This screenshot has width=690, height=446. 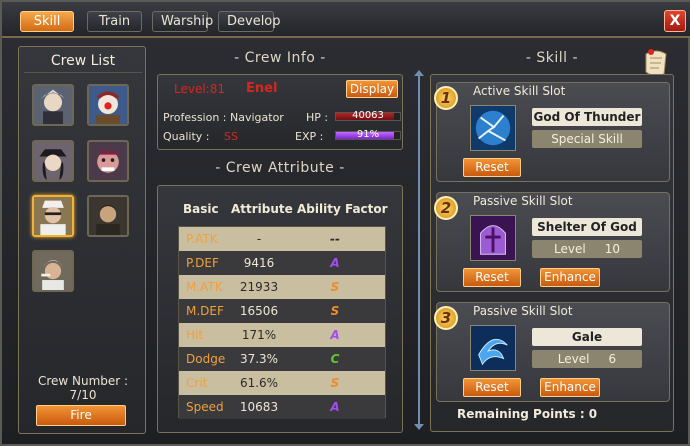 I want to click on attribute-row: Hit 171% A, so click(x=282, y=335).